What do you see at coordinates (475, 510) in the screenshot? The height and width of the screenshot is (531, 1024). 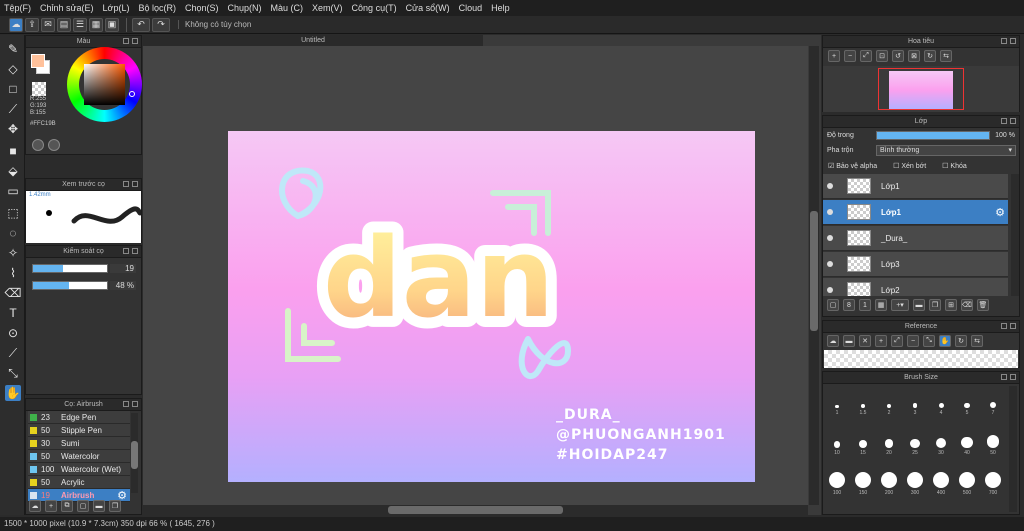 I see `canvas-horizontal-scrollbar` at bounding box center [475, 510].